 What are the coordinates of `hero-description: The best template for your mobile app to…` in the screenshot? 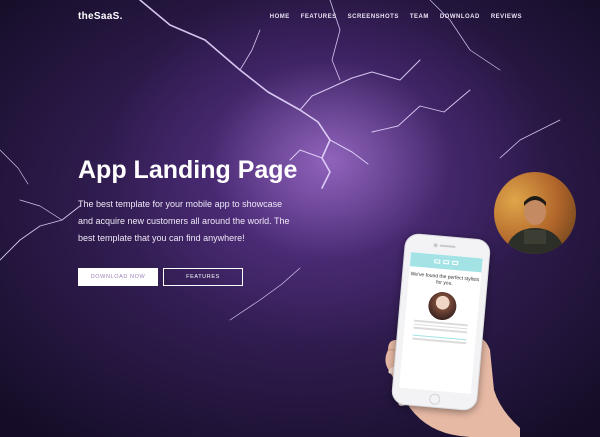 It's located at (184, 221).